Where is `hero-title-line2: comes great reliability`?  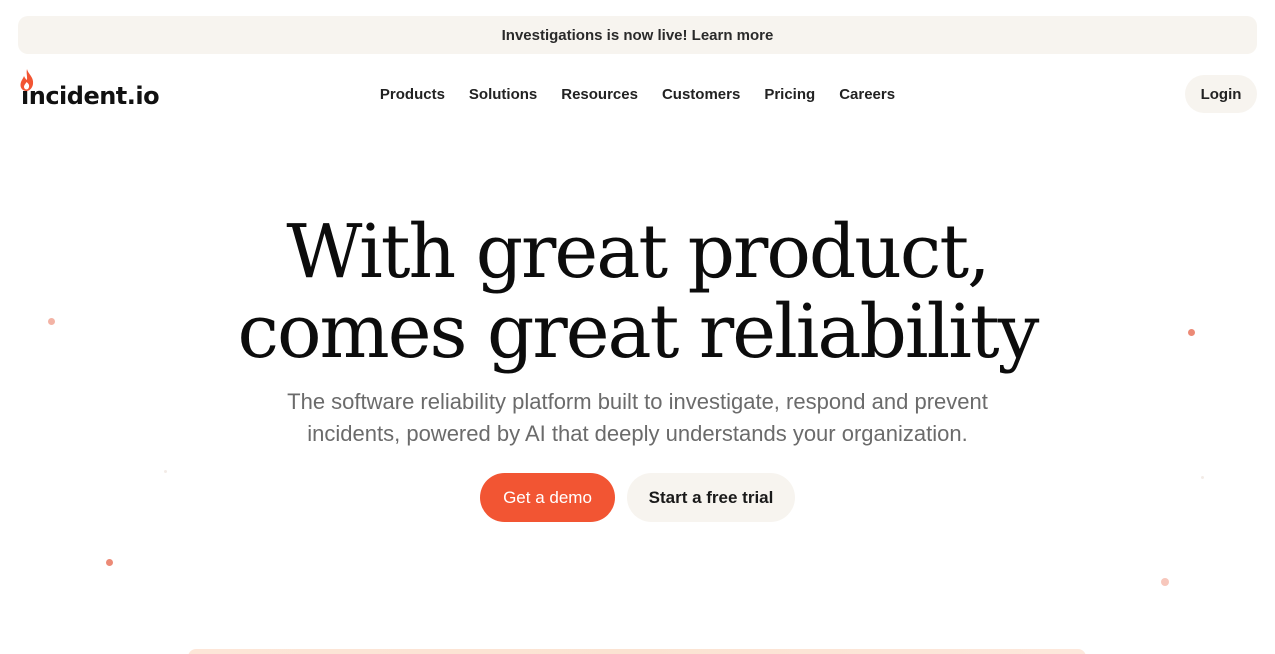 hero-title-line2: comes great reliability is located at coordinates (638, 332).